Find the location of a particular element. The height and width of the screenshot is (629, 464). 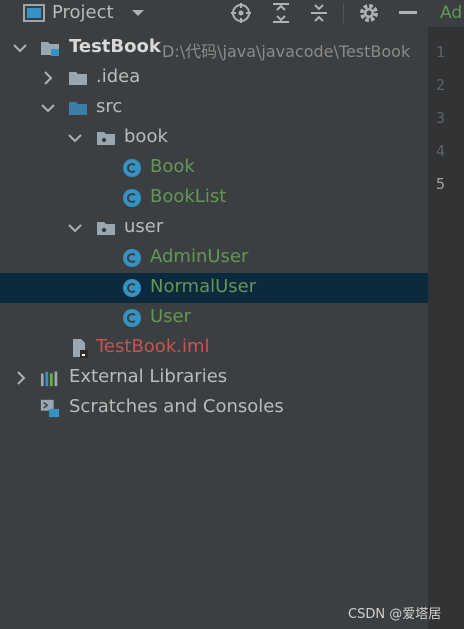

tree-item-label: book is located at coordinates (146, 136).